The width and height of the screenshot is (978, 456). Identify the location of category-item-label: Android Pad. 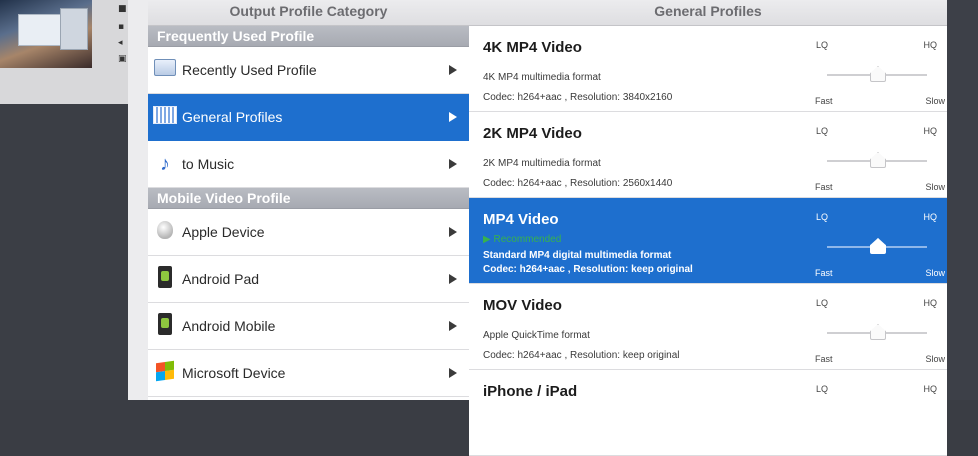
(221, 279).